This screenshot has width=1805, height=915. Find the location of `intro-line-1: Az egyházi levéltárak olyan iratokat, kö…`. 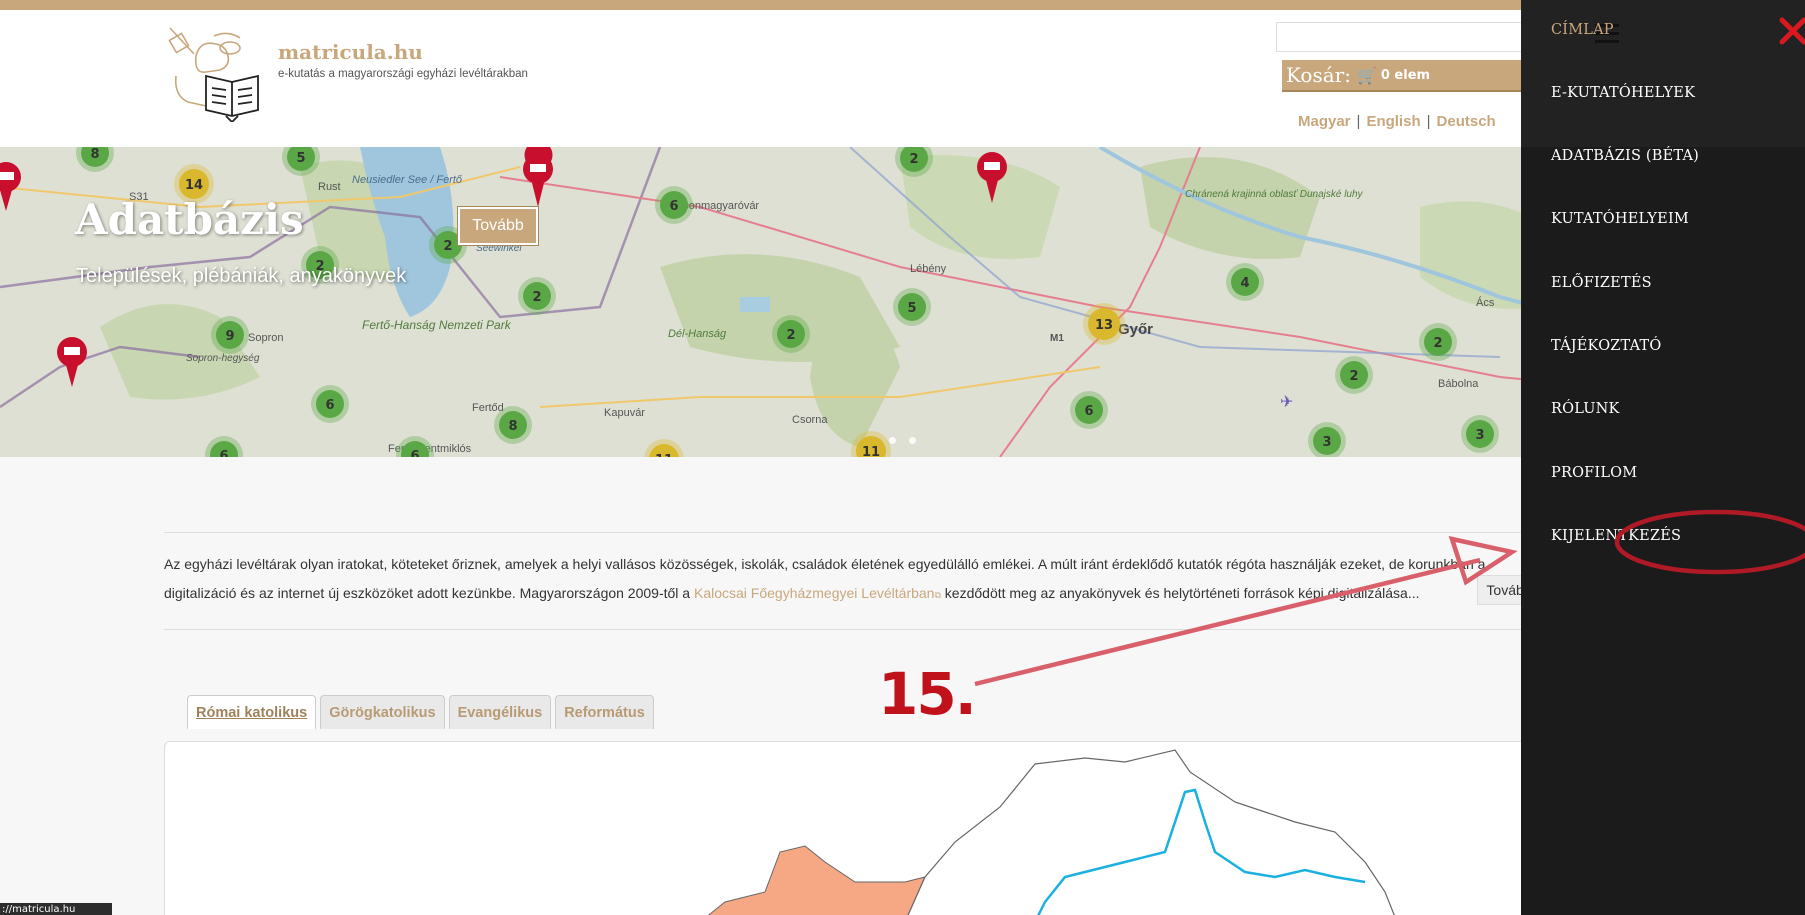

intro-line-1: Az egyházi levéltárak olyan iratokat, kö… is located at coordinates (825, 564).